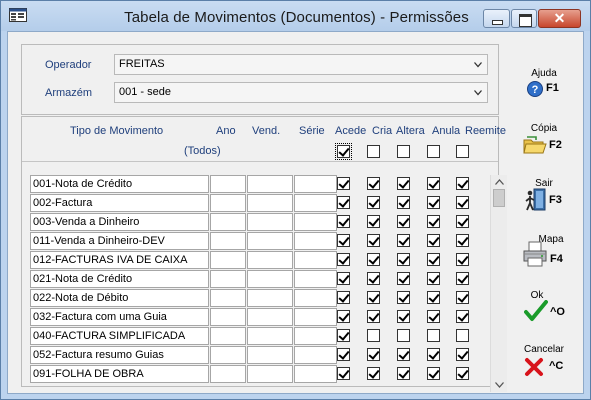 Image resolution: width=591 pixels, height=400 pixels. Describe the element at coordinates (499, 385) in the screenshot. I see `scroll-down-arrow-icon` at that location.